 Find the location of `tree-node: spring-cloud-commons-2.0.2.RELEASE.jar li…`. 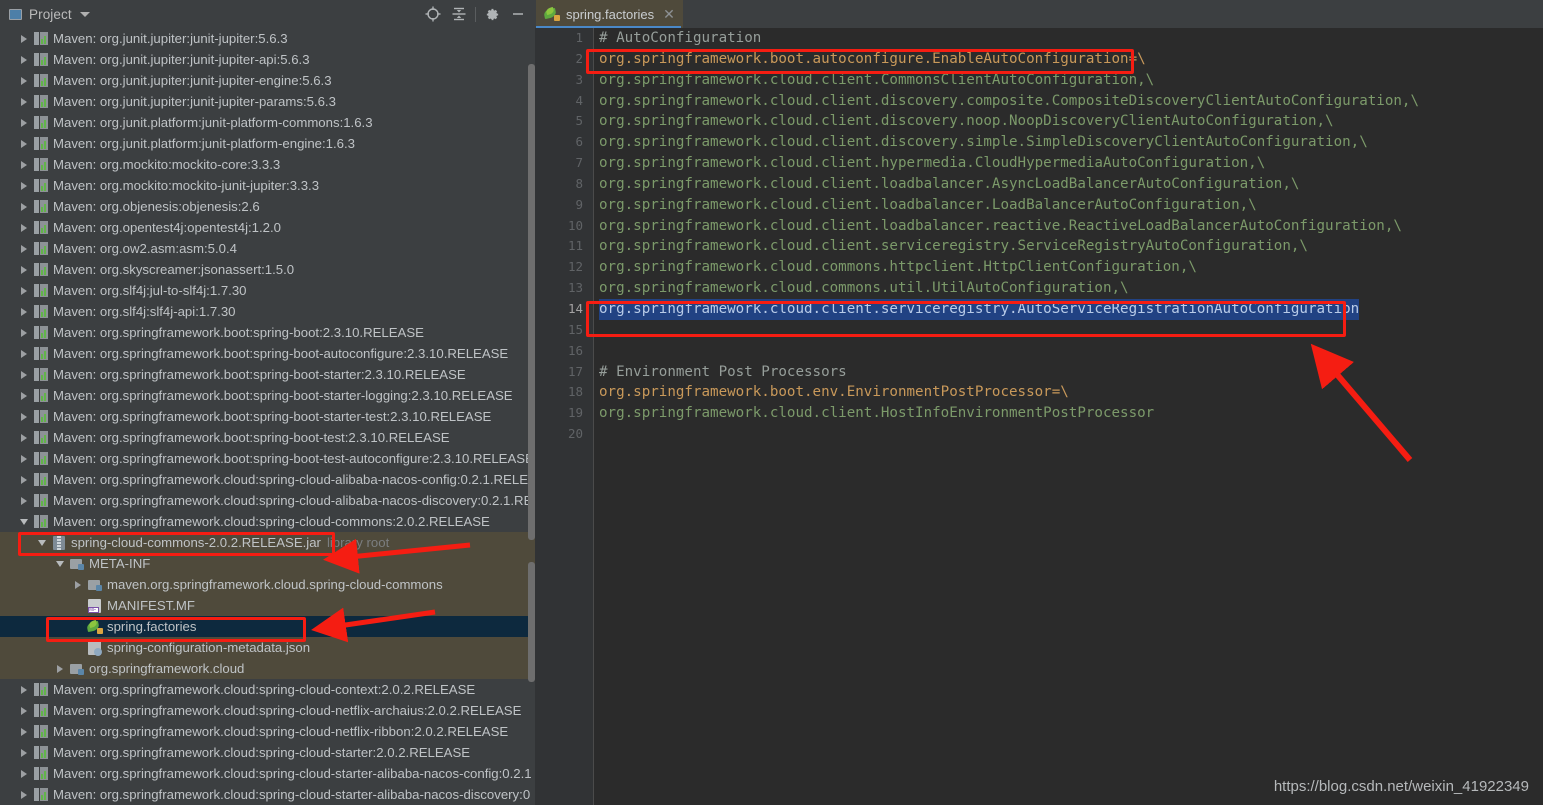

tree-node: spring-cloud-commons-2.0.2.RELEASE.jar li… is located at coordinates (267, 542).